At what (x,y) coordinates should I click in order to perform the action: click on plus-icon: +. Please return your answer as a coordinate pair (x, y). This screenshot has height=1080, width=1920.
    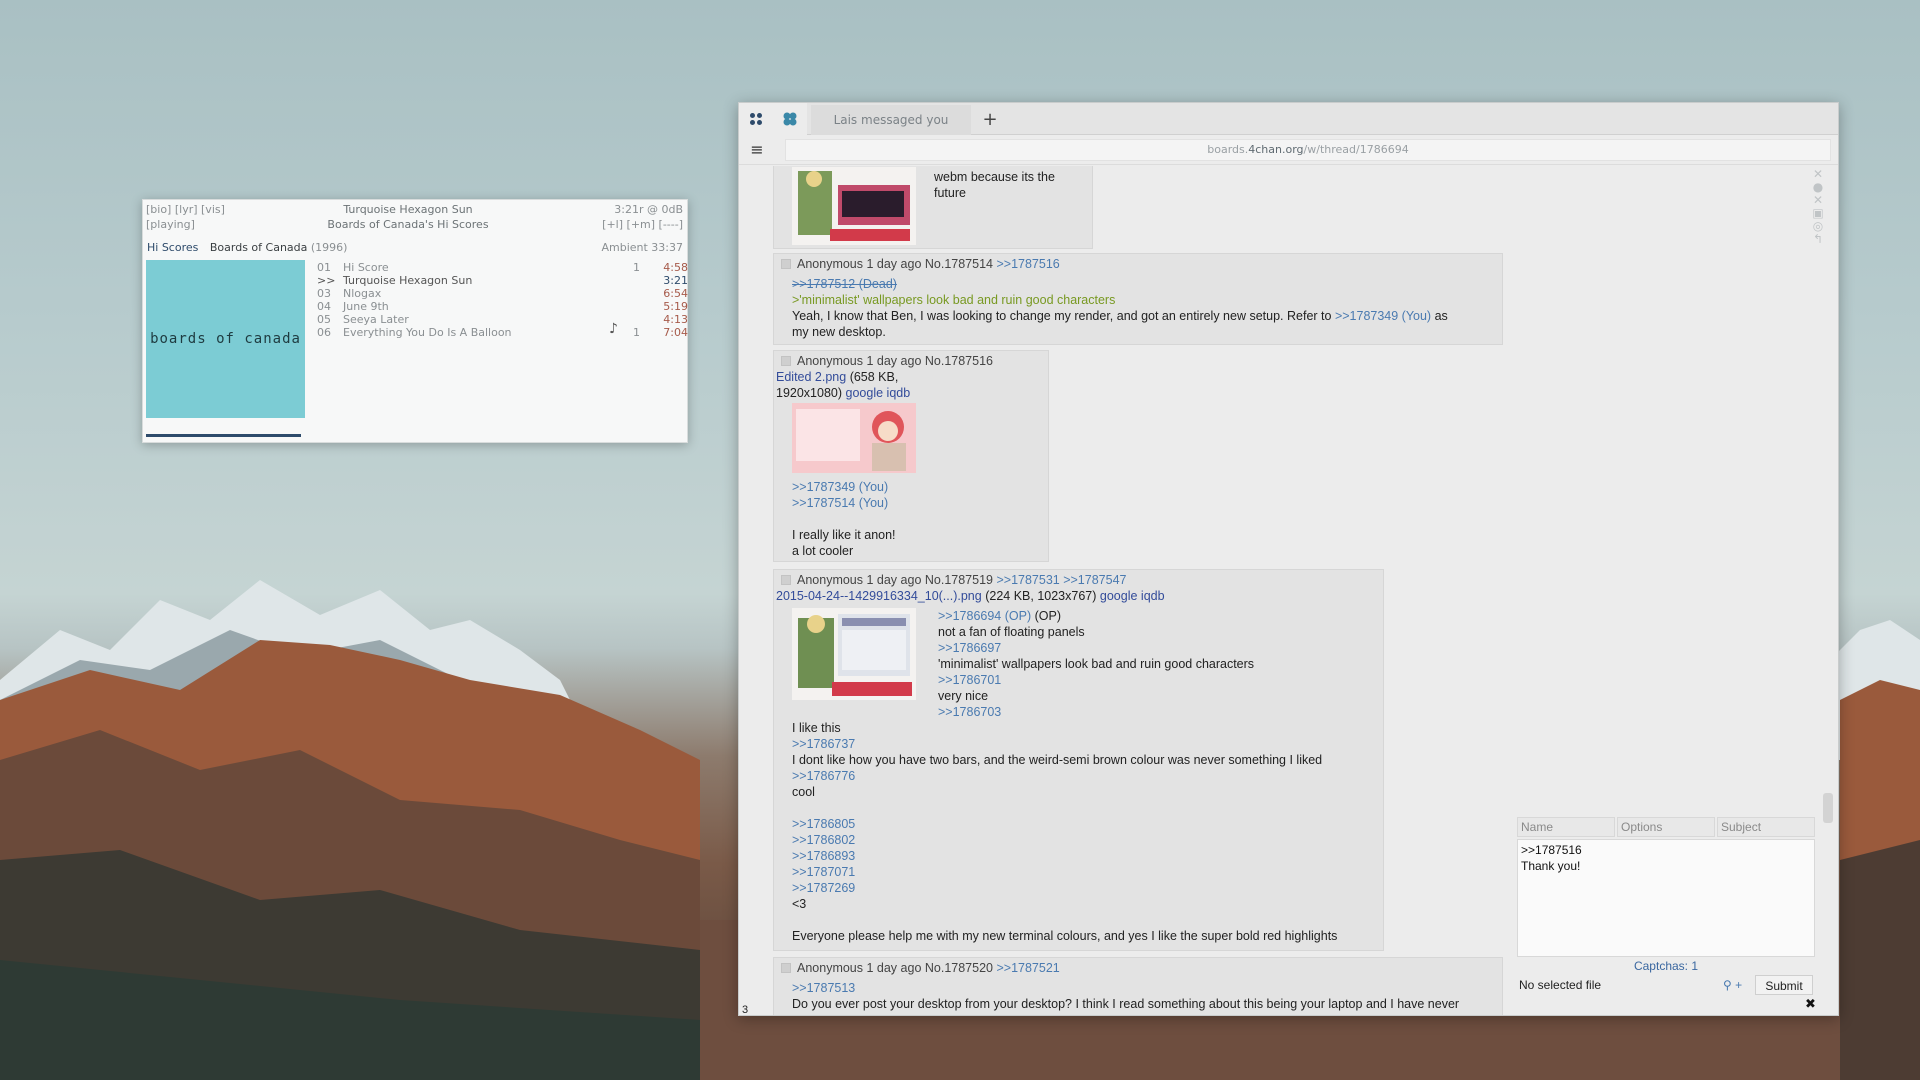
    Looking at the image, I should click on (990, 119).